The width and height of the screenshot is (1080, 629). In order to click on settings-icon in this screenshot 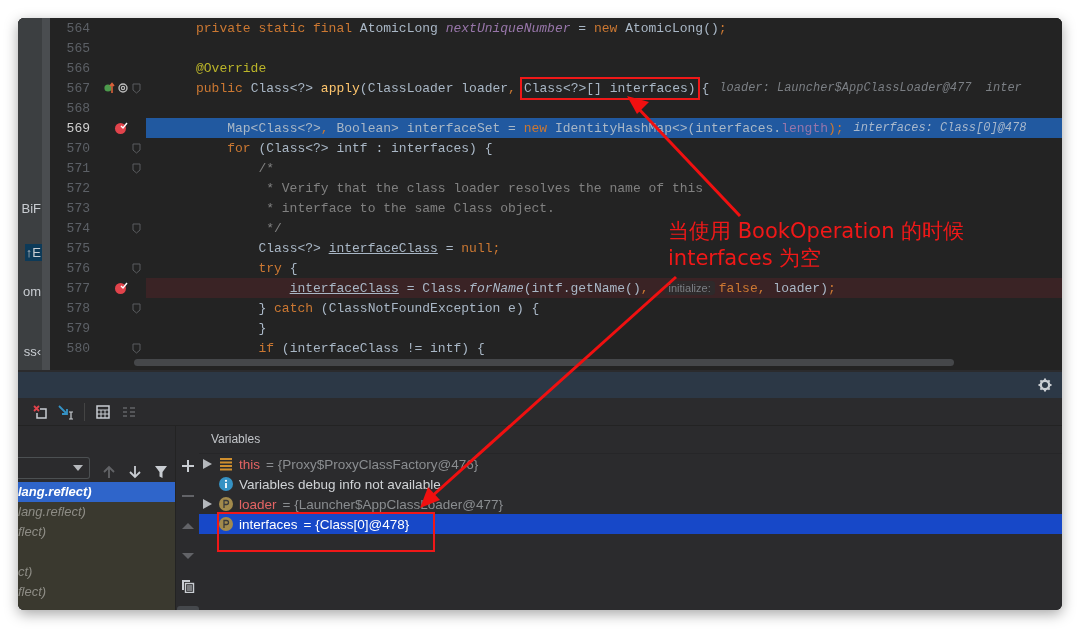, I will do `click(1045, 385)`.